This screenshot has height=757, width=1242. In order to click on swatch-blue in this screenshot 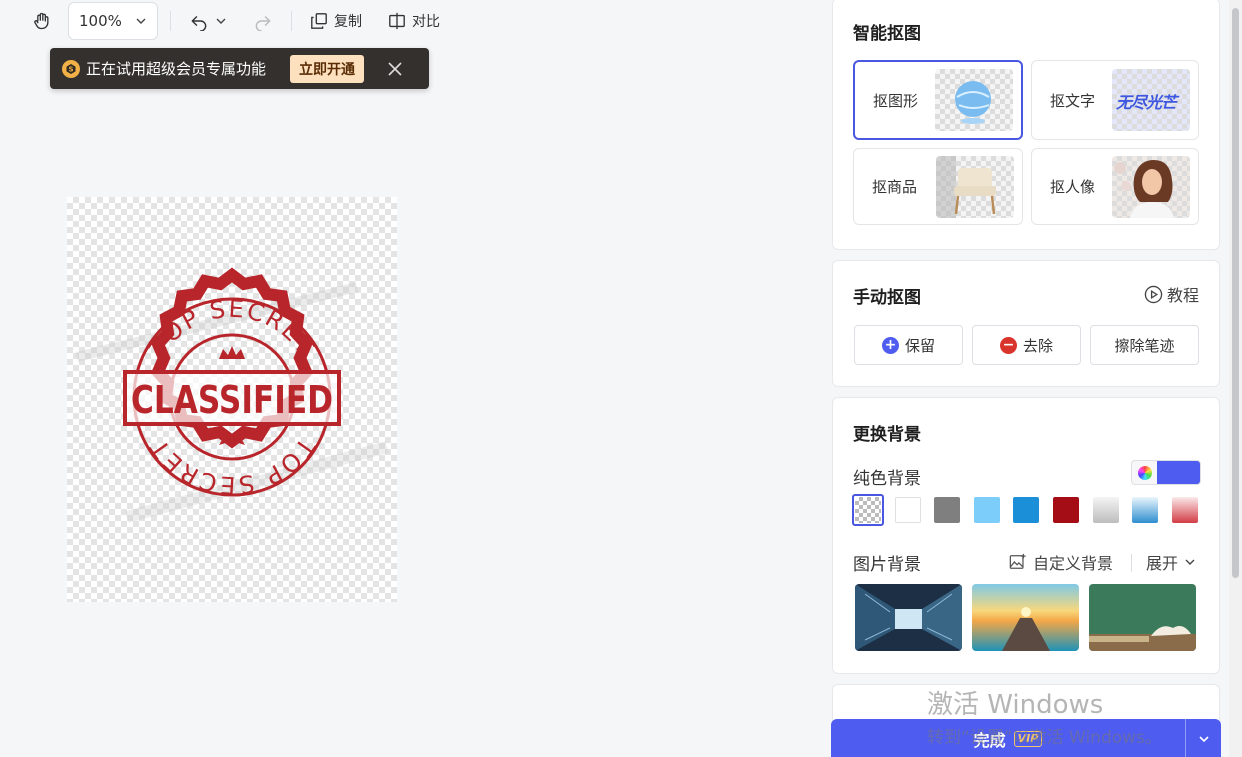, I will do `click(1026, 510)`.